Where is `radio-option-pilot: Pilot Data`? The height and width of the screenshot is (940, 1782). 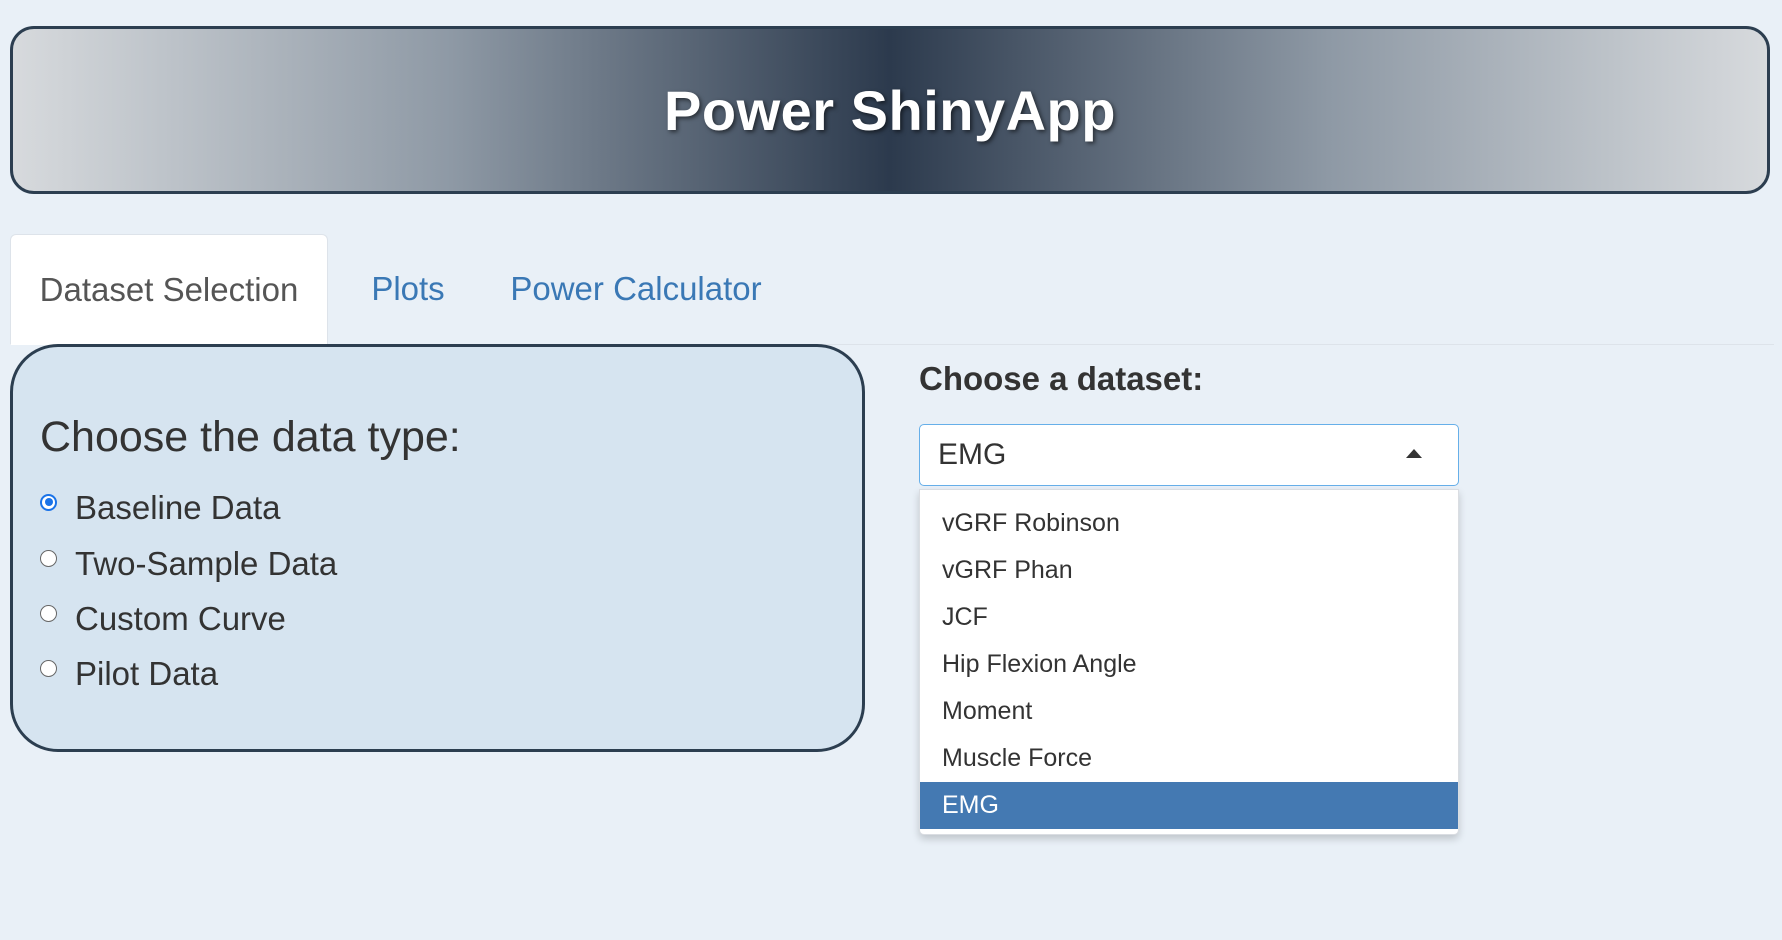 radio-option-pilot: Pilot Data is located at coordinates (129, 674).